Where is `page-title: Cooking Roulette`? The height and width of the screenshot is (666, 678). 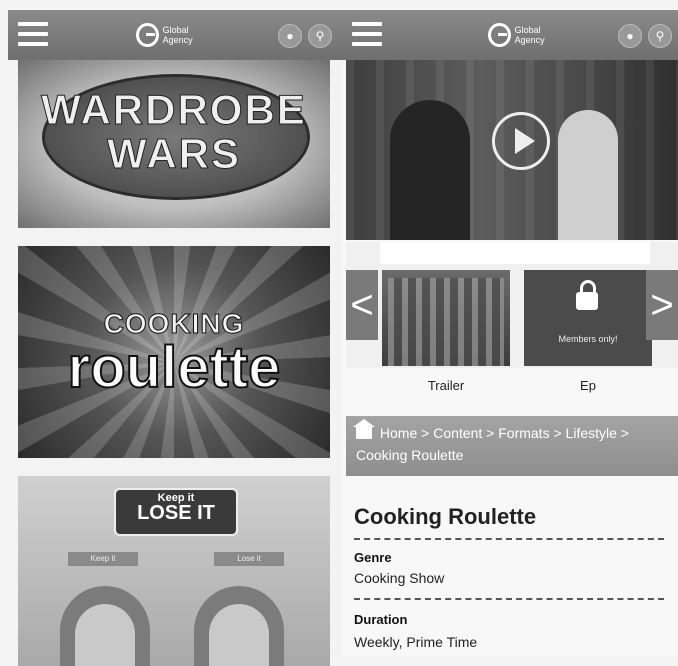
page-title: Cooking Roulette is located at coordinates (445, 516).